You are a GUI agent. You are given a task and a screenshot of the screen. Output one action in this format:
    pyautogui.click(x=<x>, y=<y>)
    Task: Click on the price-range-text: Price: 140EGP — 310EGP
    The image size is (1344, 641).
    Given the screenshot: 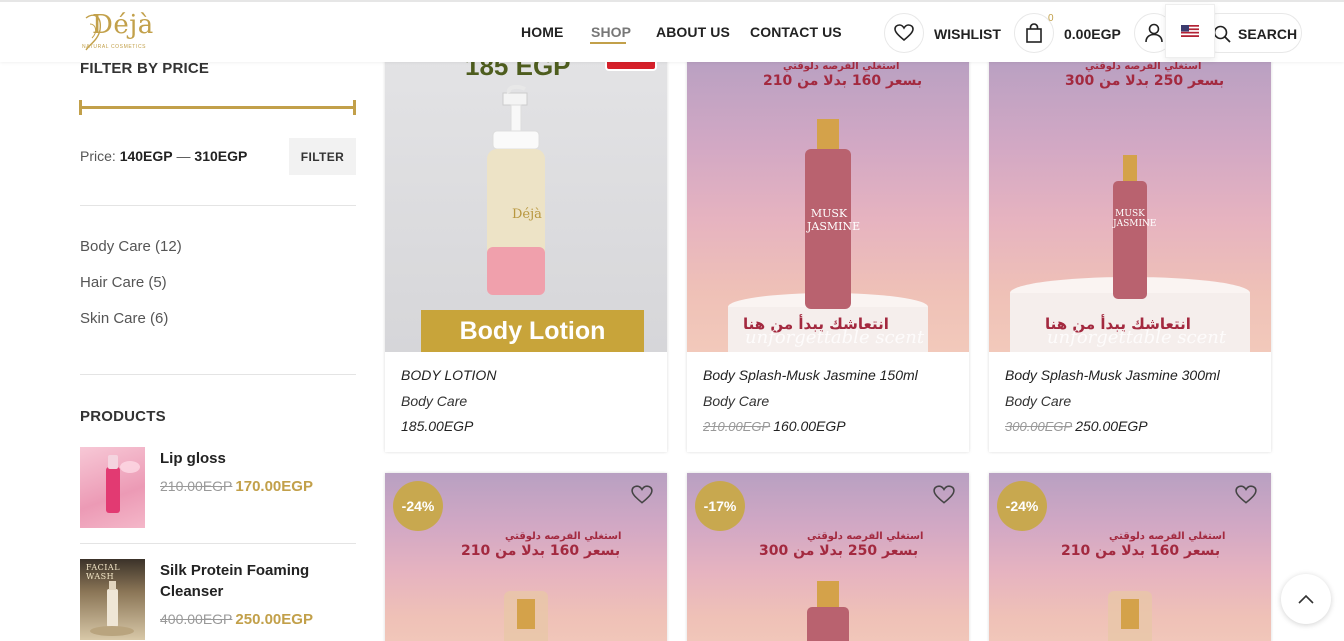 What is the action you would take?
    pyautogui.click(x=163, y=156)
    